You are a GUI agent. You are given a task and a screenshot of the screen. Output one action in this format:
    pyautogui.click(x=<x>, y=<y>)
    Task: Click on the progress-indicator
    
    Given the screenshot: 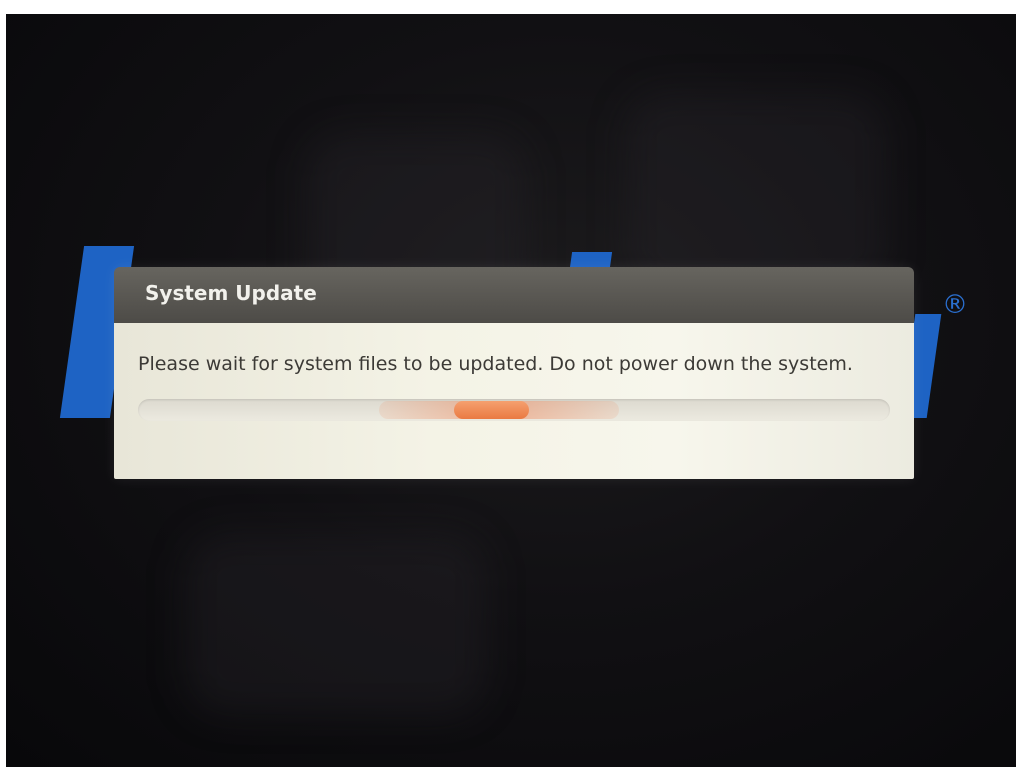 What is the action you would take?
    pyautogui.click(x=491, y=410)
    